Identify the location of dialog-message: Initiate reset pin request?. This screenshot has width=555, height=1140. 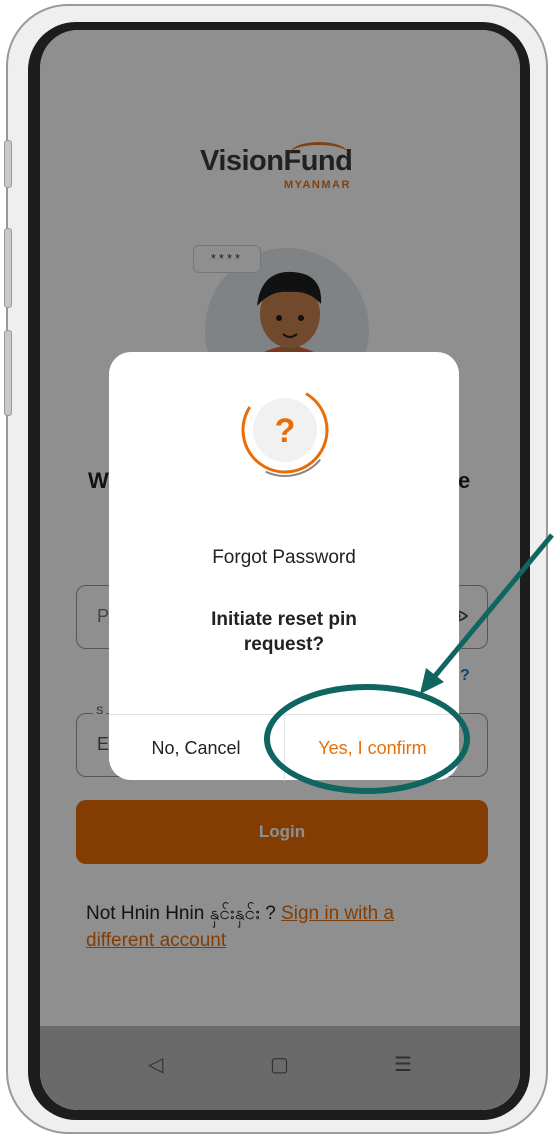
(284, 632).